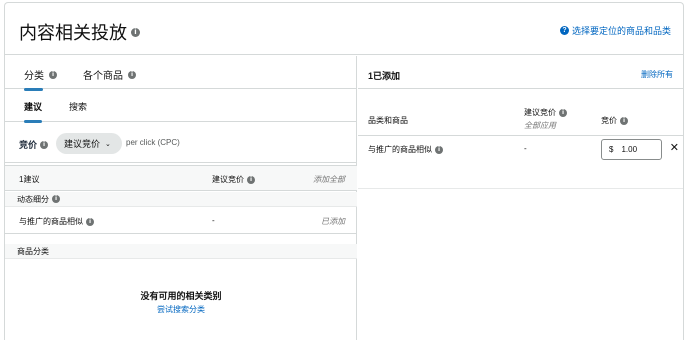  What do you see at coordinates (29, 179) in the screenshot?
I see `col-suggestion: 1建议` at bounding box center [29, 179].